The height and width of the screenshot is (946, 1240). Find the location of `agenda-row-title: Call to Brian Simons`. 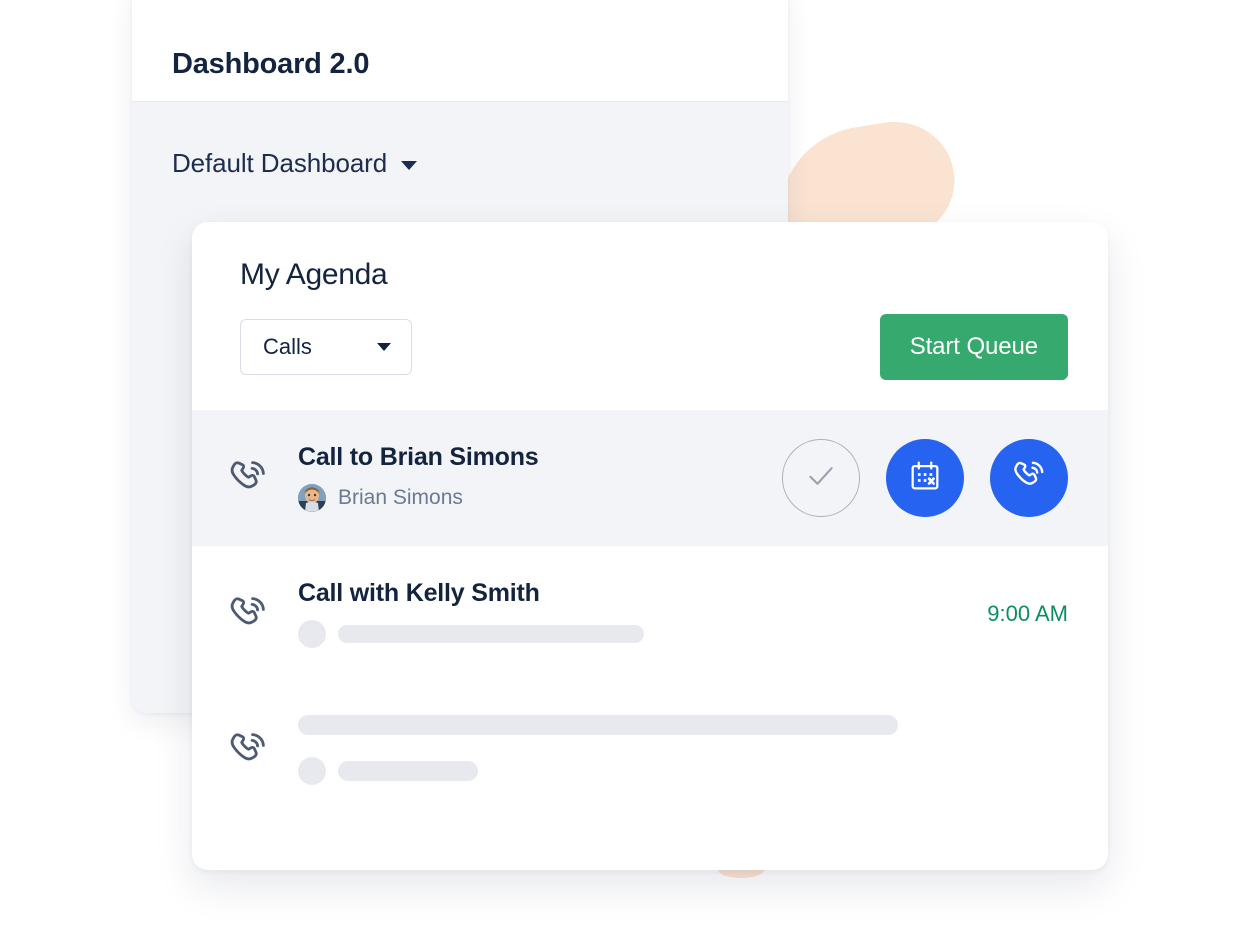

agenda-row-title: Call to Brian Simons is located at coordinates (418, 457).